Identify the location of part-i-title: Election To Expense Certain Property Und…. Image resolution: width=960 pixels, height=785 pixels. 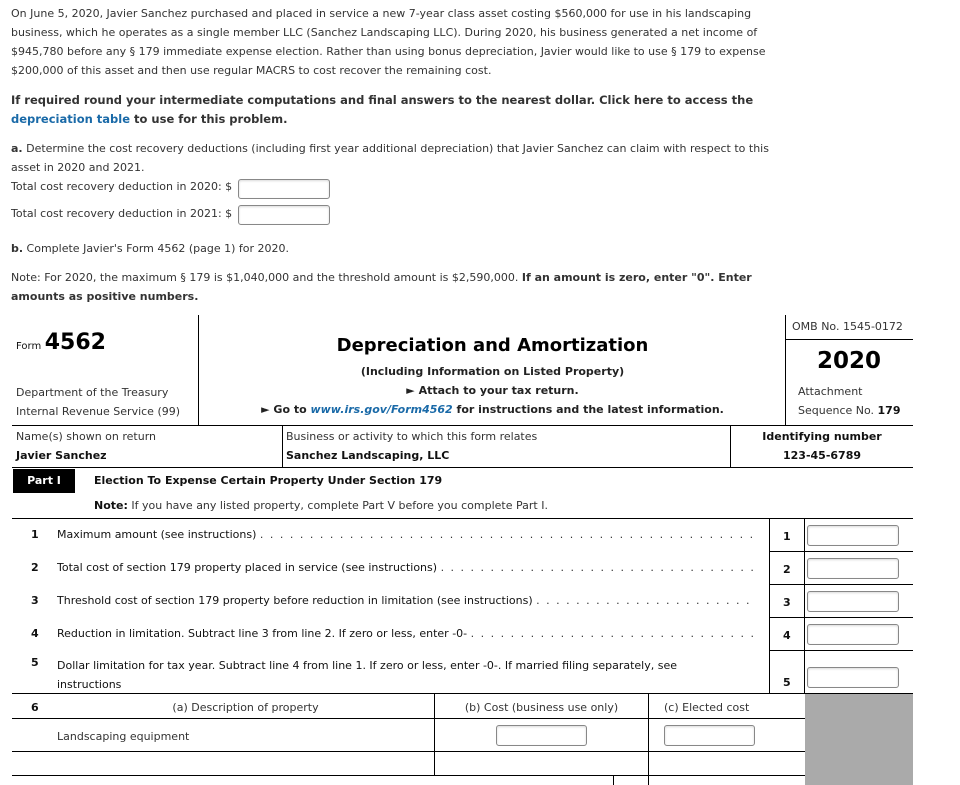
(268, 480).